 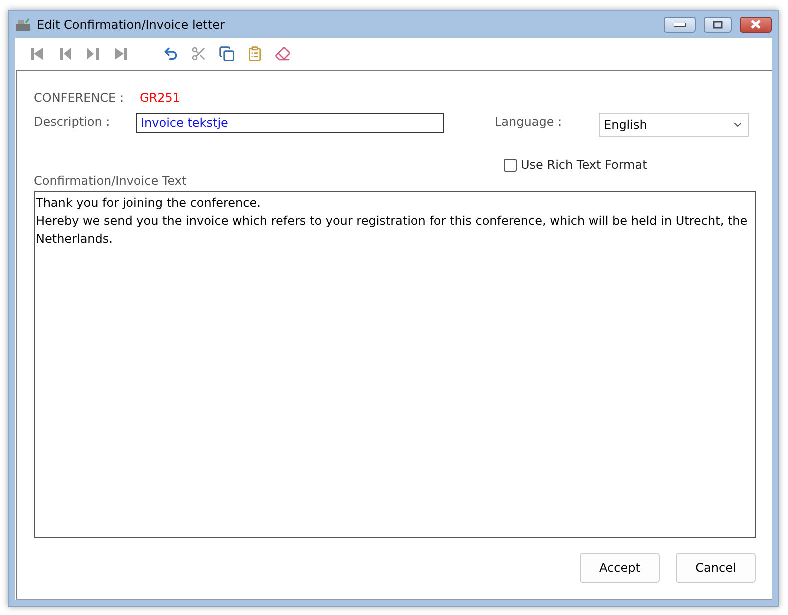 What do you see at coordinates (93, 54) in the screenshot?
I see `next-icon` at bounding box center [93, 54].